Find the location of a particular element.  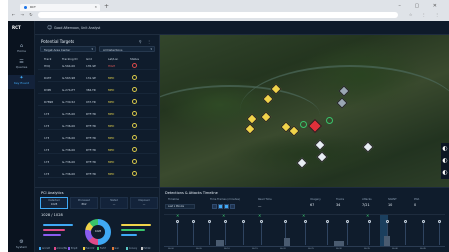

close-tab-icon: ✕ is located at coordinates (95, 7).